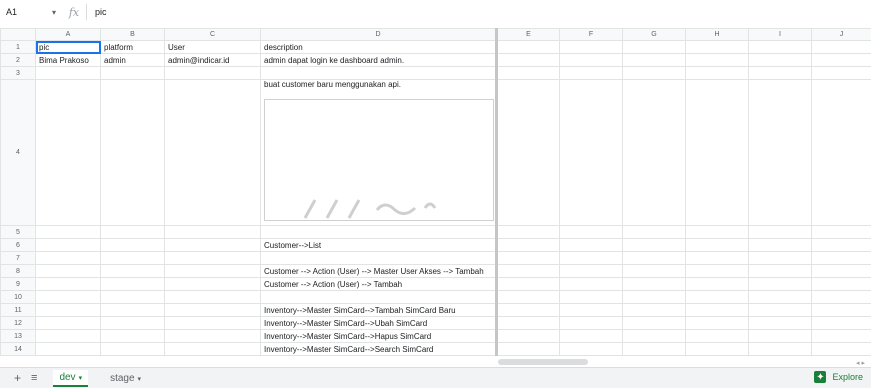 The height and width of the screenshot is (388, 871). What do you see at coordinates (717, 35) in the screenshot?
I see `column-header-h: H` at bounding box center [717, 35].